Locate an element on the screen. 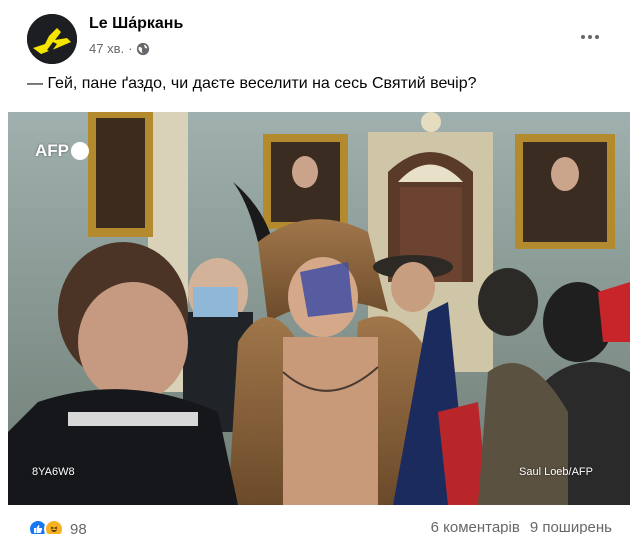 The image size is (631, 534). afp-watermark: AFP is located at coordinates (62, 151).